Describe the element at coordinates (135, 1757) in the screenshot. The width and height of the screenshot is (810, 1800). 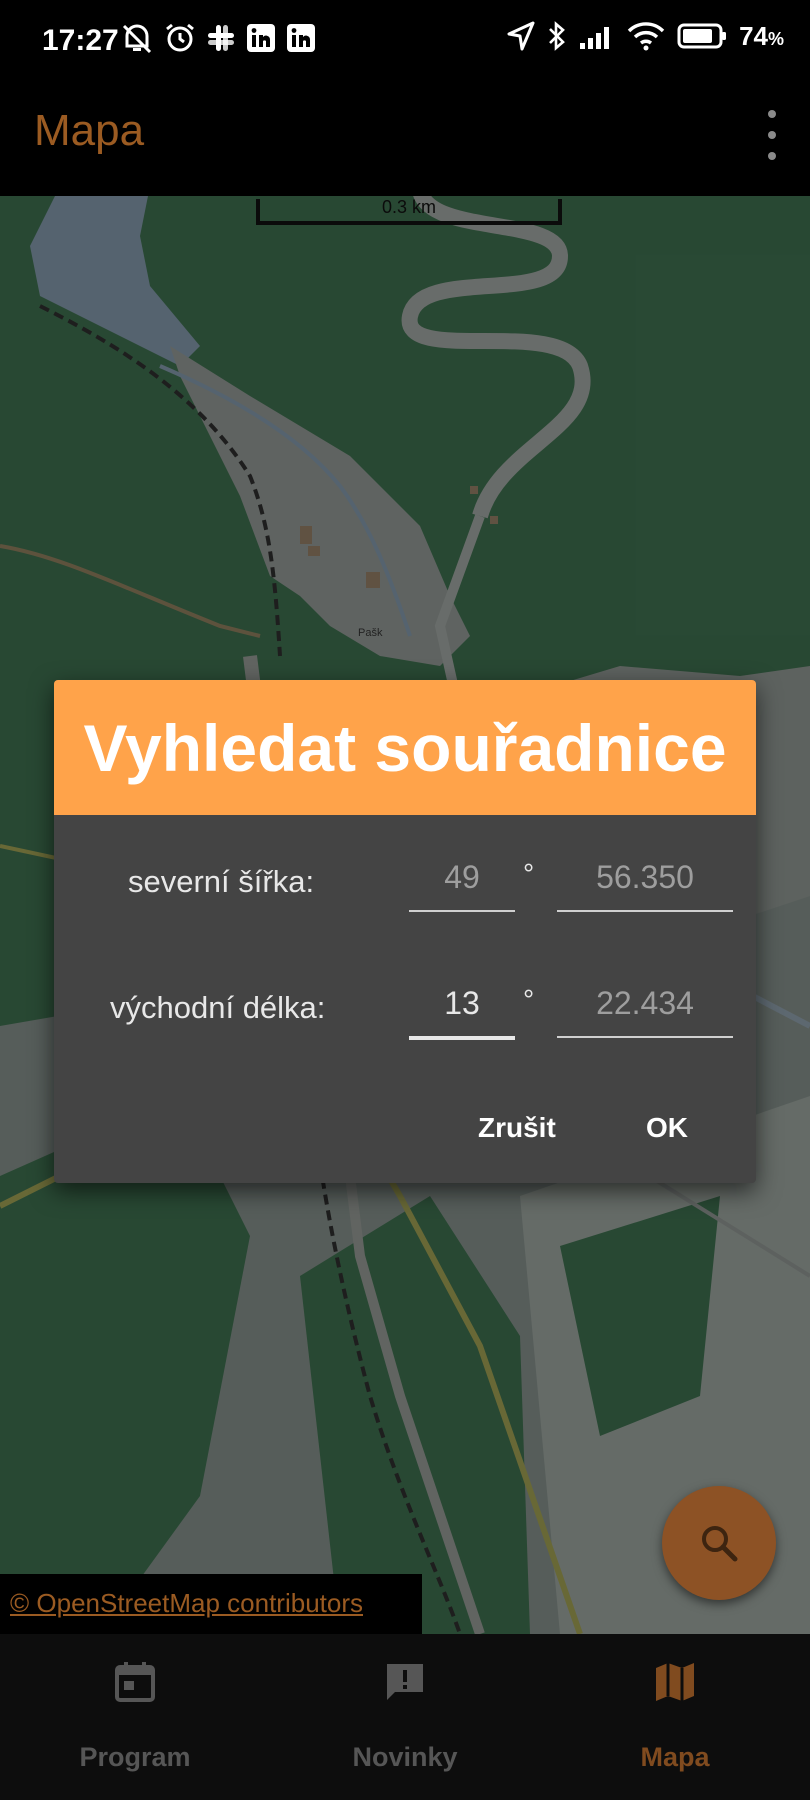
I see `nav-label-program: Program` at that location.